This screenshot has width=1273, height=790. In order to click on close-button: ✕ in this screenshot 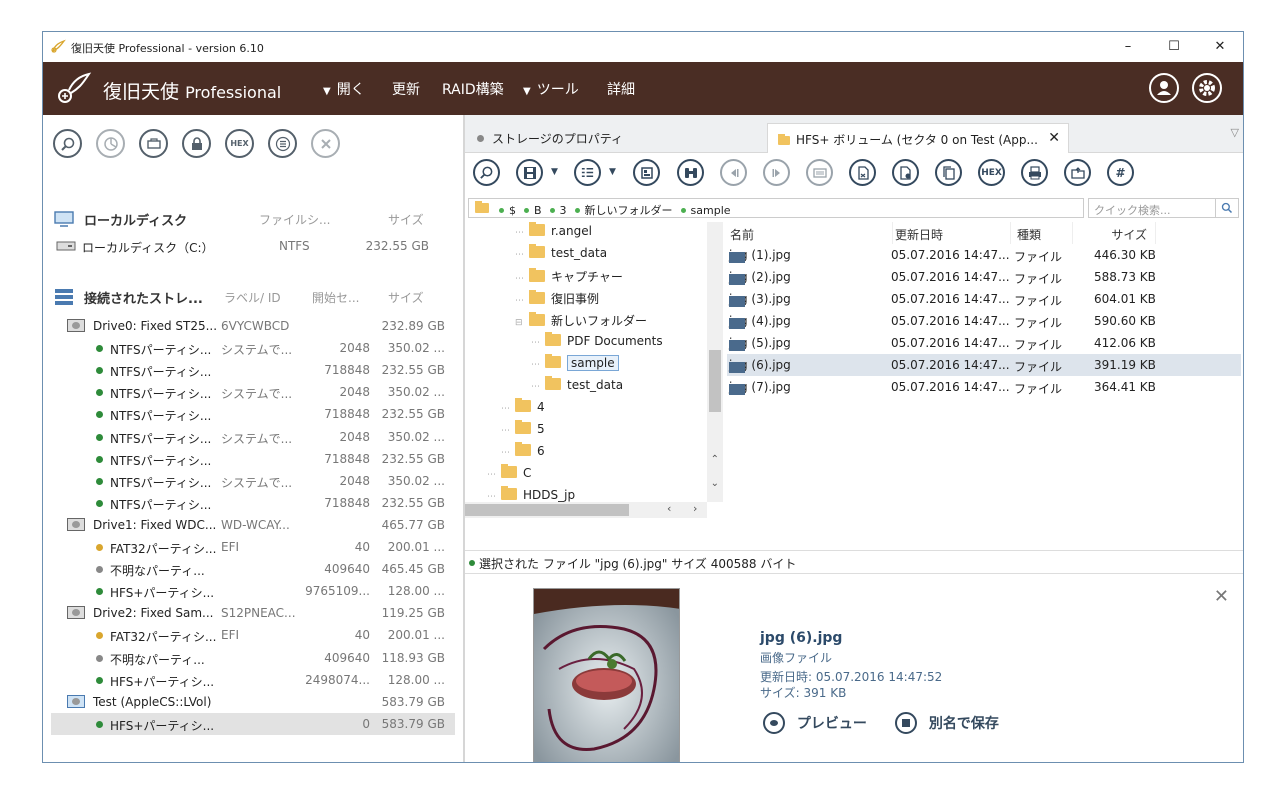, I will do `click(1220, 47)`.